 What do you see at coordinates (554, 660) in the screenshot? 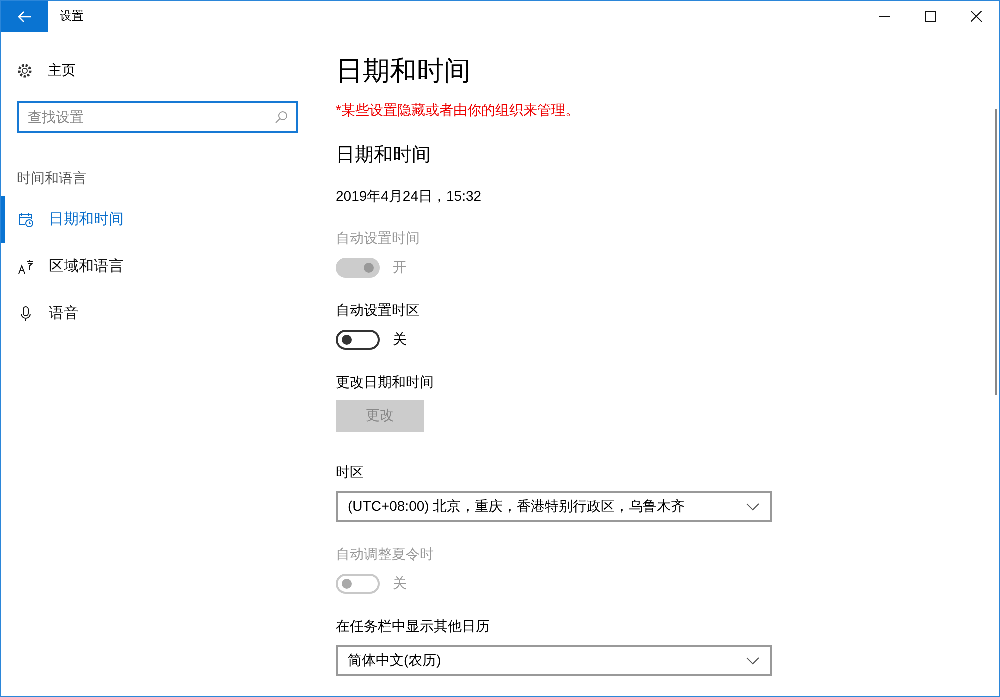
I see `dropdown: 简体中文(农历)` at bounding box center [554, 660].